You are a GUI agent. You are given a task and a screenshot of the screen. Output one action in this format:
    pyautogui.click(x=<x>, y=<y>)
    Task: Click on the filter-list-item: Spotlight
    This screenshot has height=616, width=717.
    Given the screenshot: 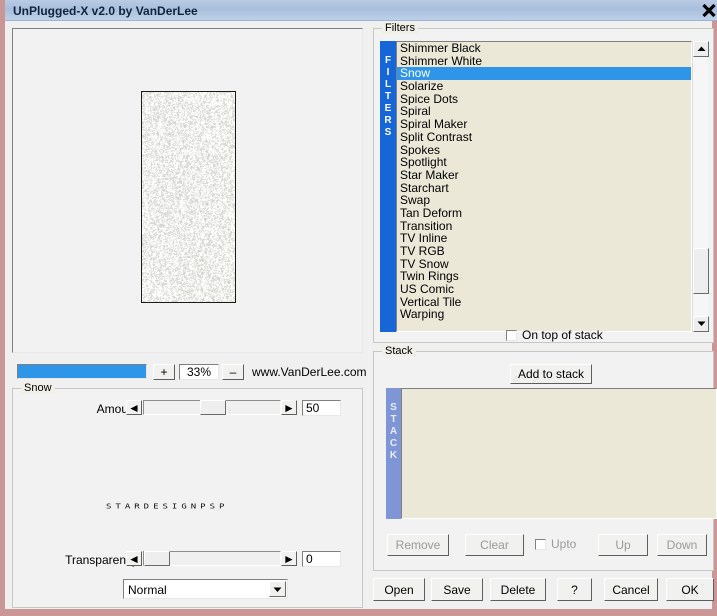 What is the action you would take?
    pyautogui.click(x=544, y=162)
    